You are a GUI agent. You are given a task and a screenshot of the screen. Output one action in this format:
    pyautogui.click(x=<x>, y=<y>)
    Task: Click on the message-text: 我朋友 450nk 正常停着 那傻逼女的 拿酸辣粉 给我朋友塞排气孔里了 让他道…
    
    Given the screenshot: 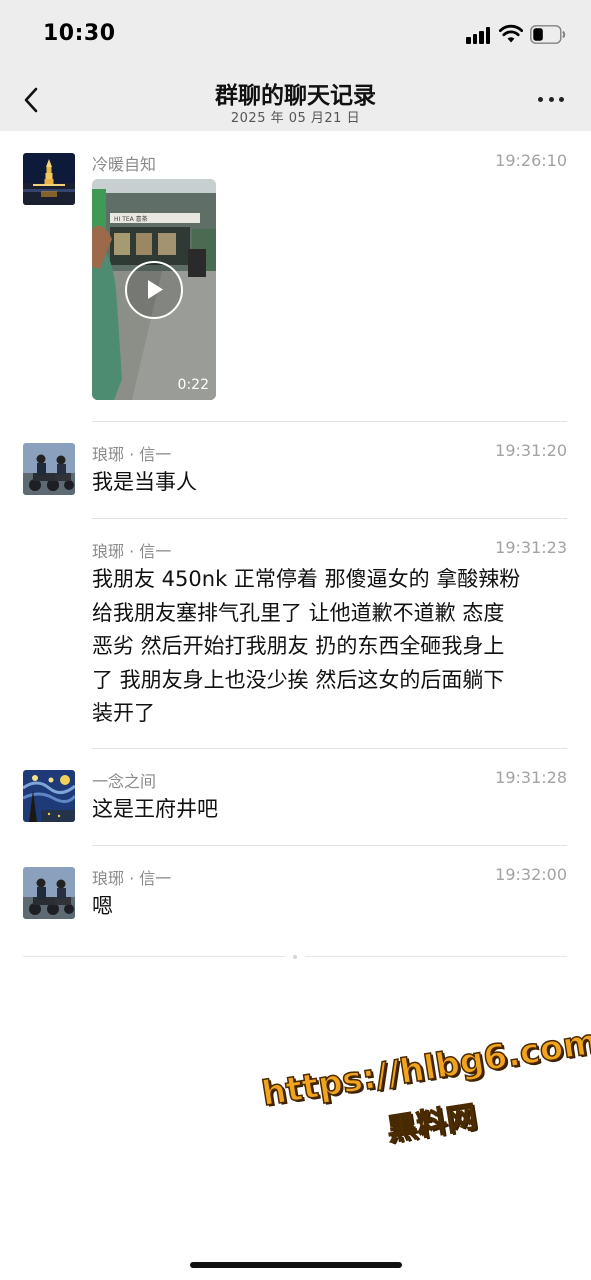 What is the action you would take?
    pyautogui.click(x=327, y=647)
    